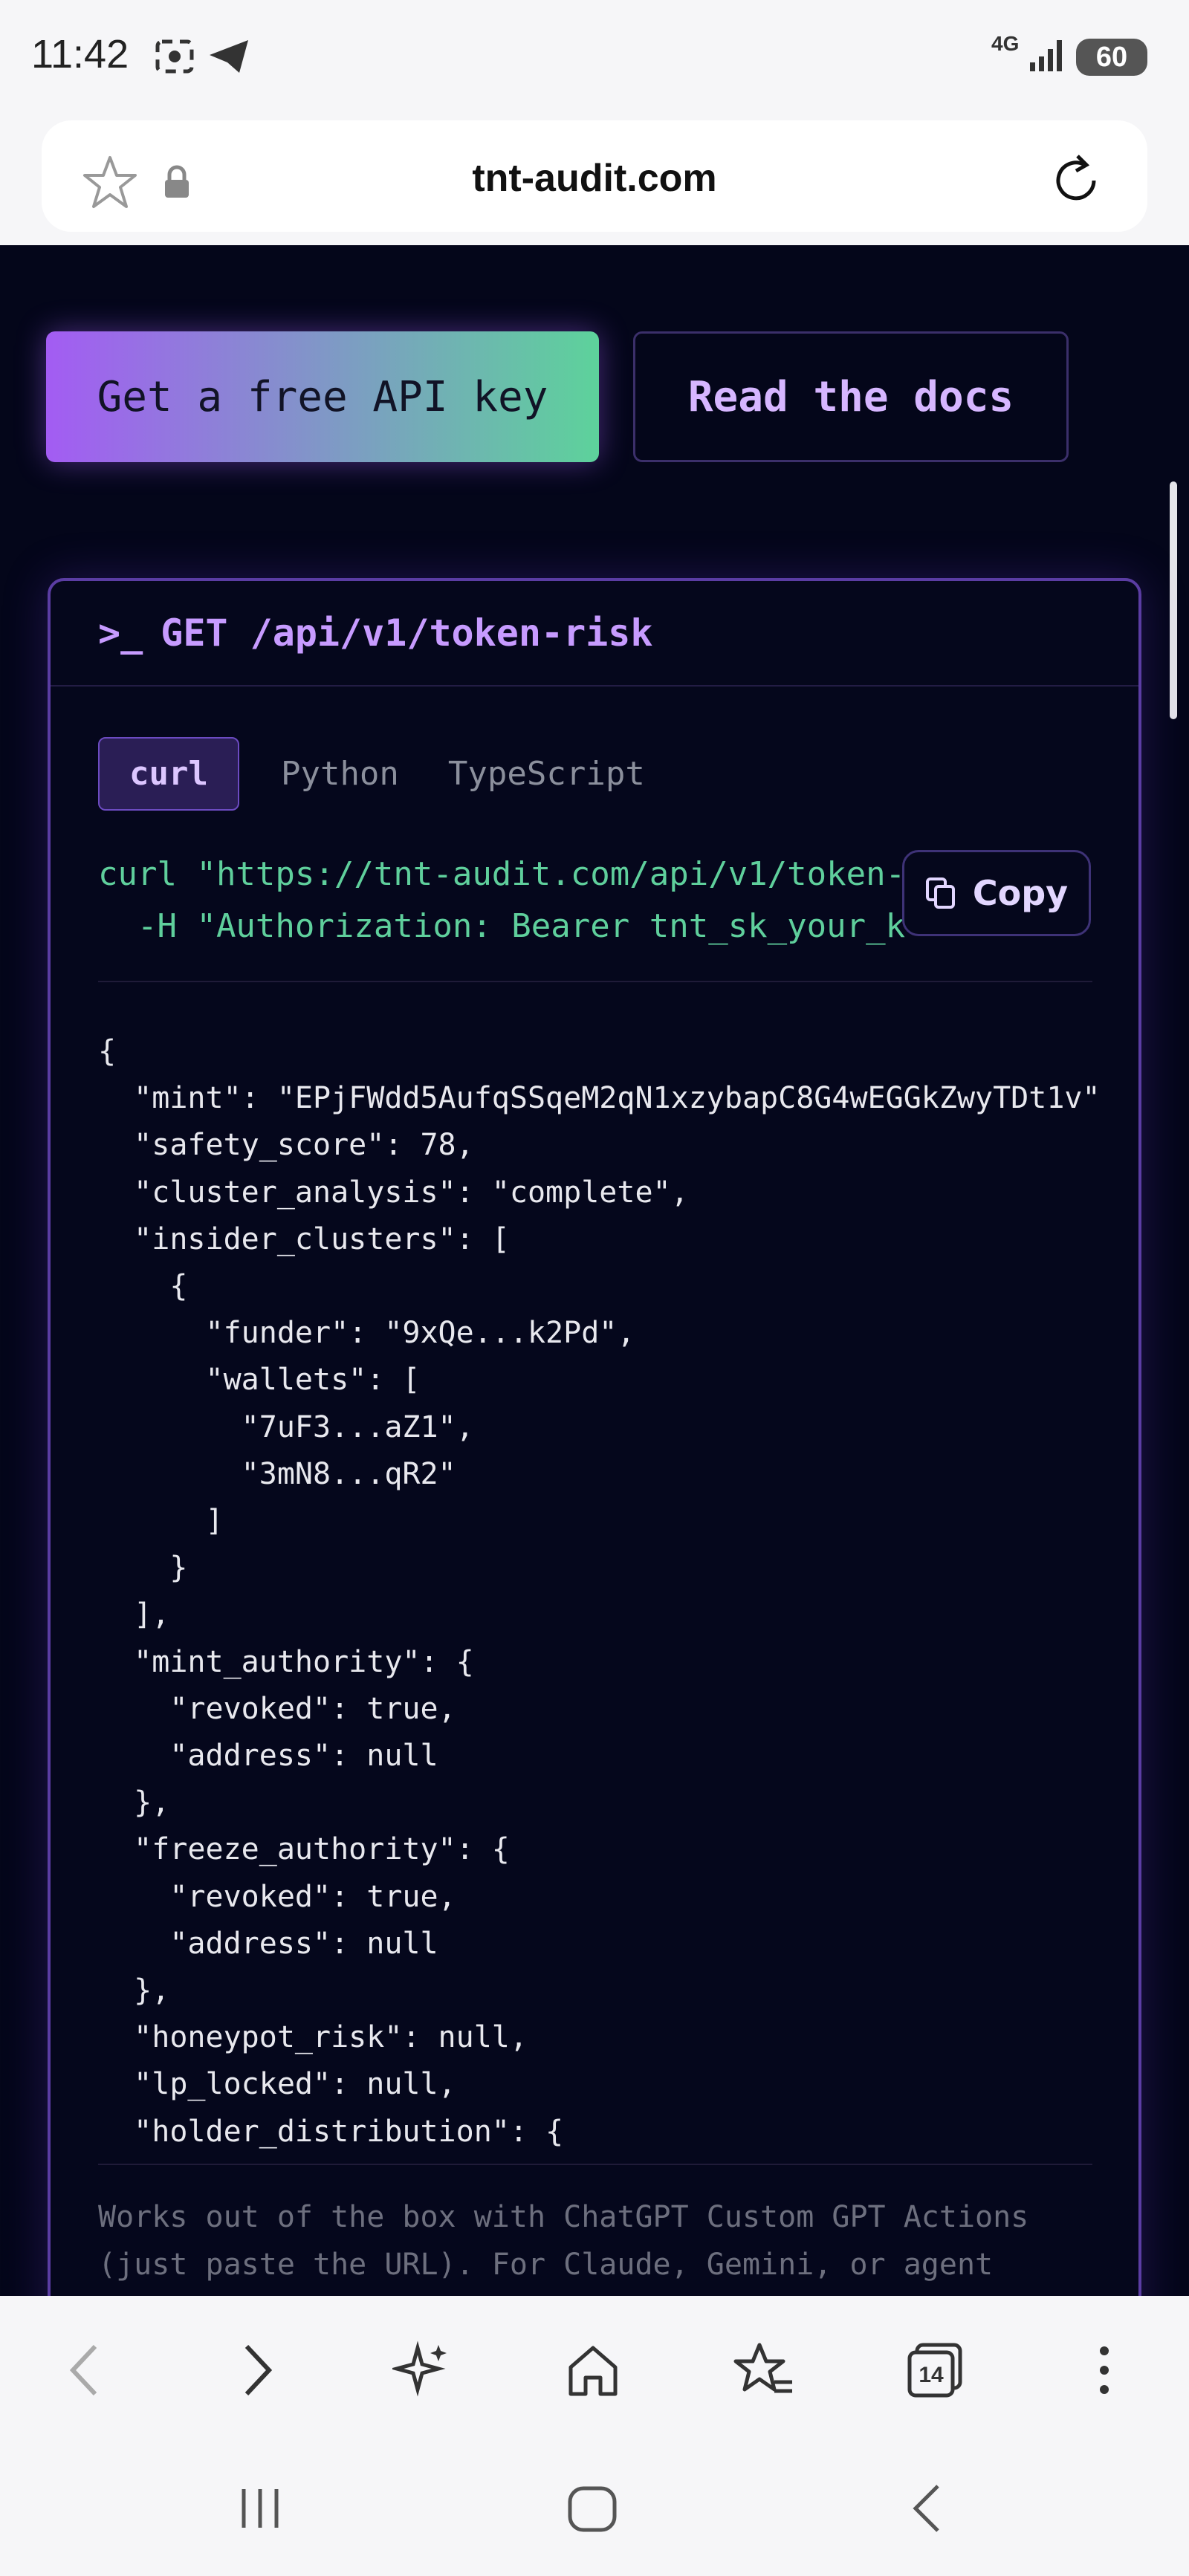 Image resolution: width=1189 pixels, height=2576 pixels. Describe the element at coordinates (595, 981) in the screenshot. I see `code-divider` at that location.